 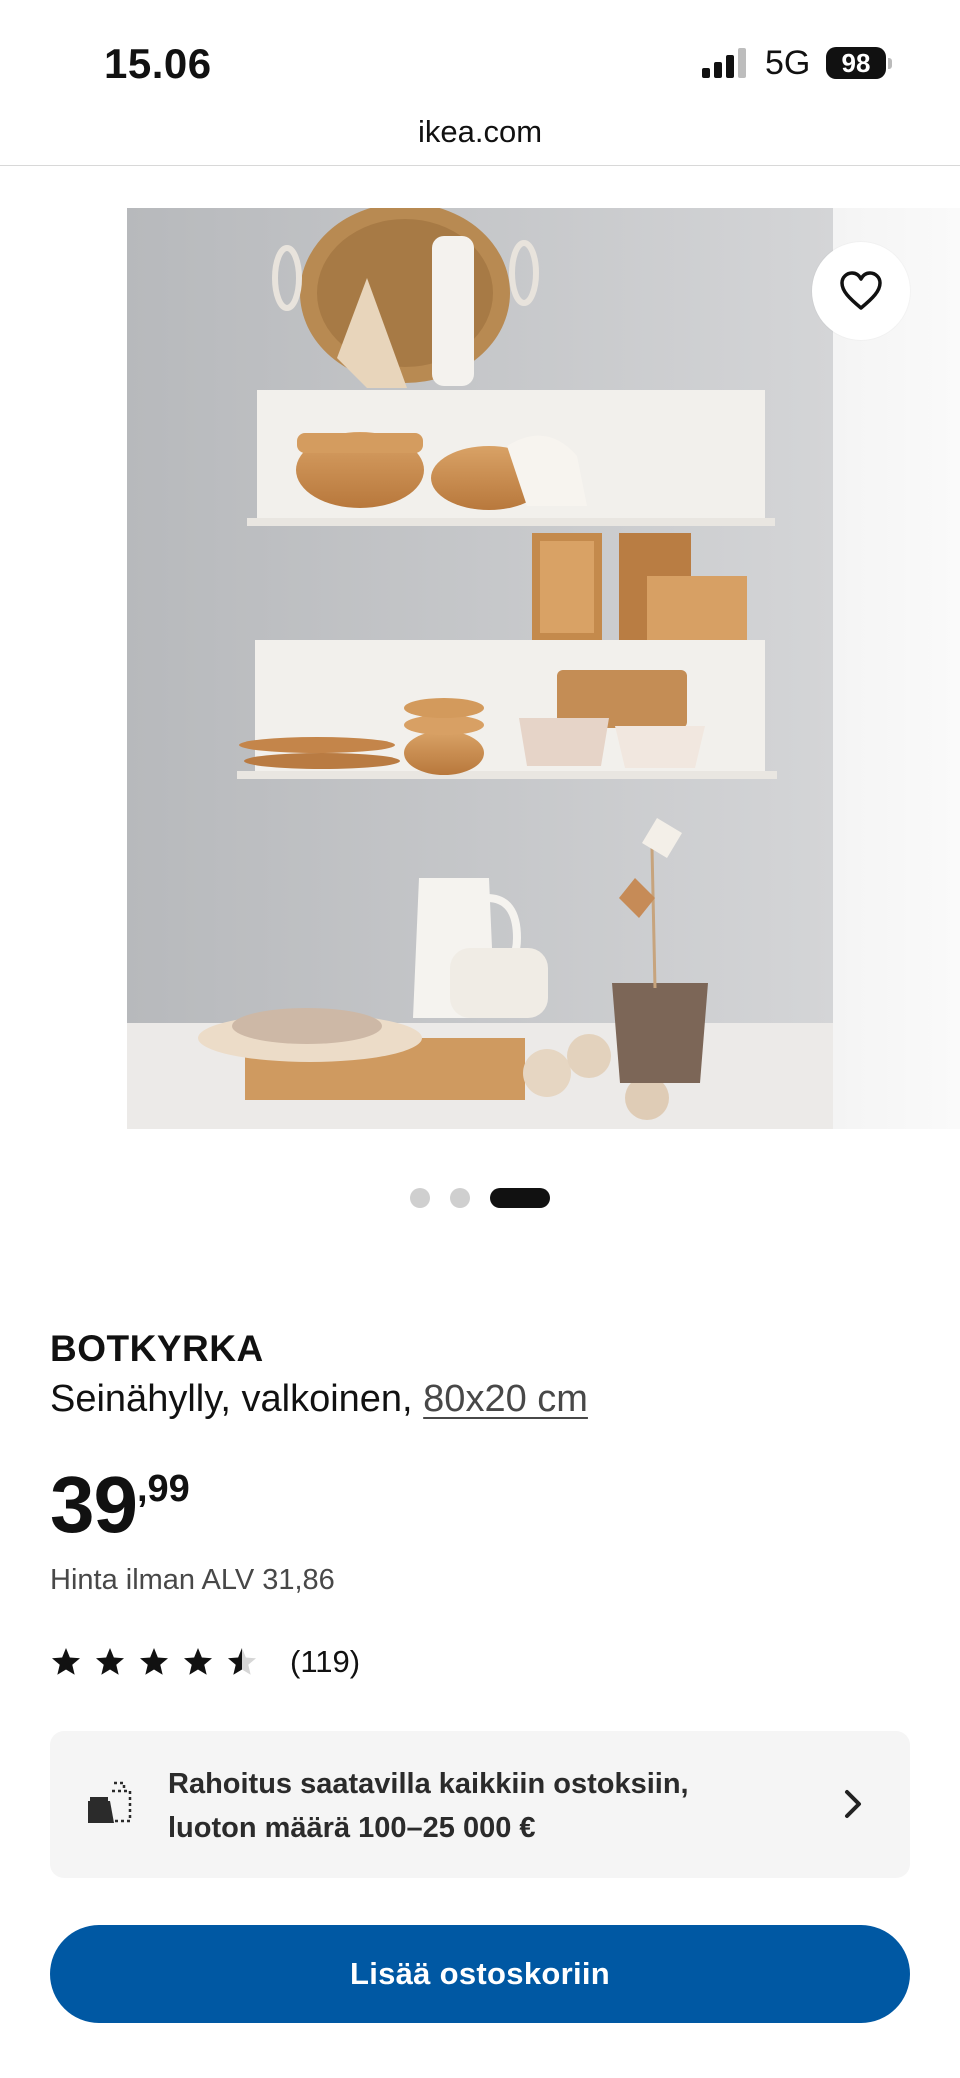 I want to click on financing-line-1: Rahoitus saatavilla kaikkiin ostoksiin,, so click(x=428, y=1784).